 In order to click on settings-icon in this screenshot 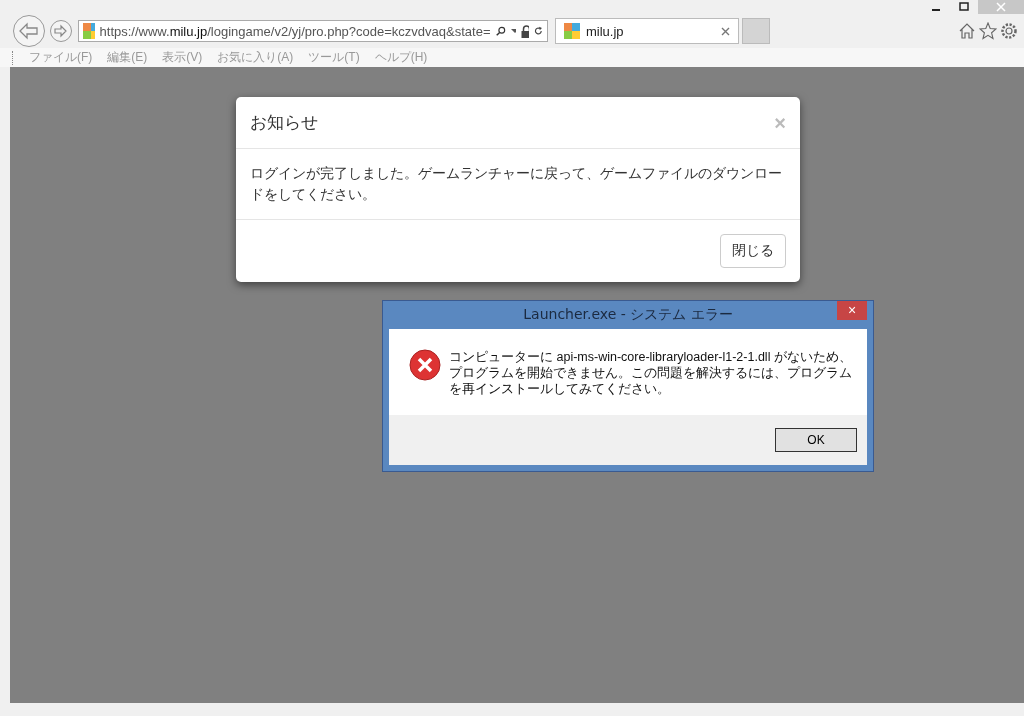, I will do `click(1009, 31)`.